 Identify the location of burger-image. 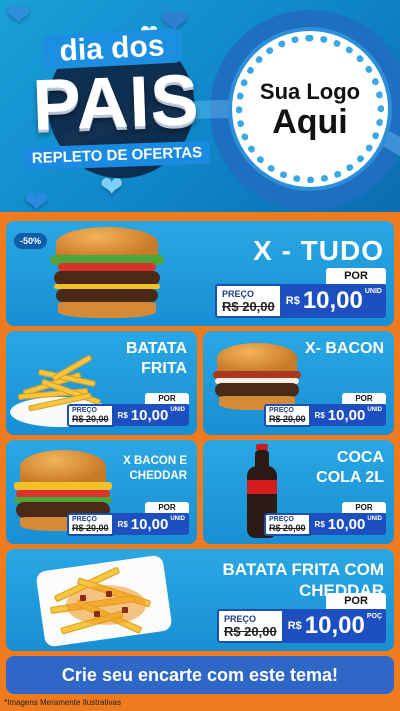
(107, 274).